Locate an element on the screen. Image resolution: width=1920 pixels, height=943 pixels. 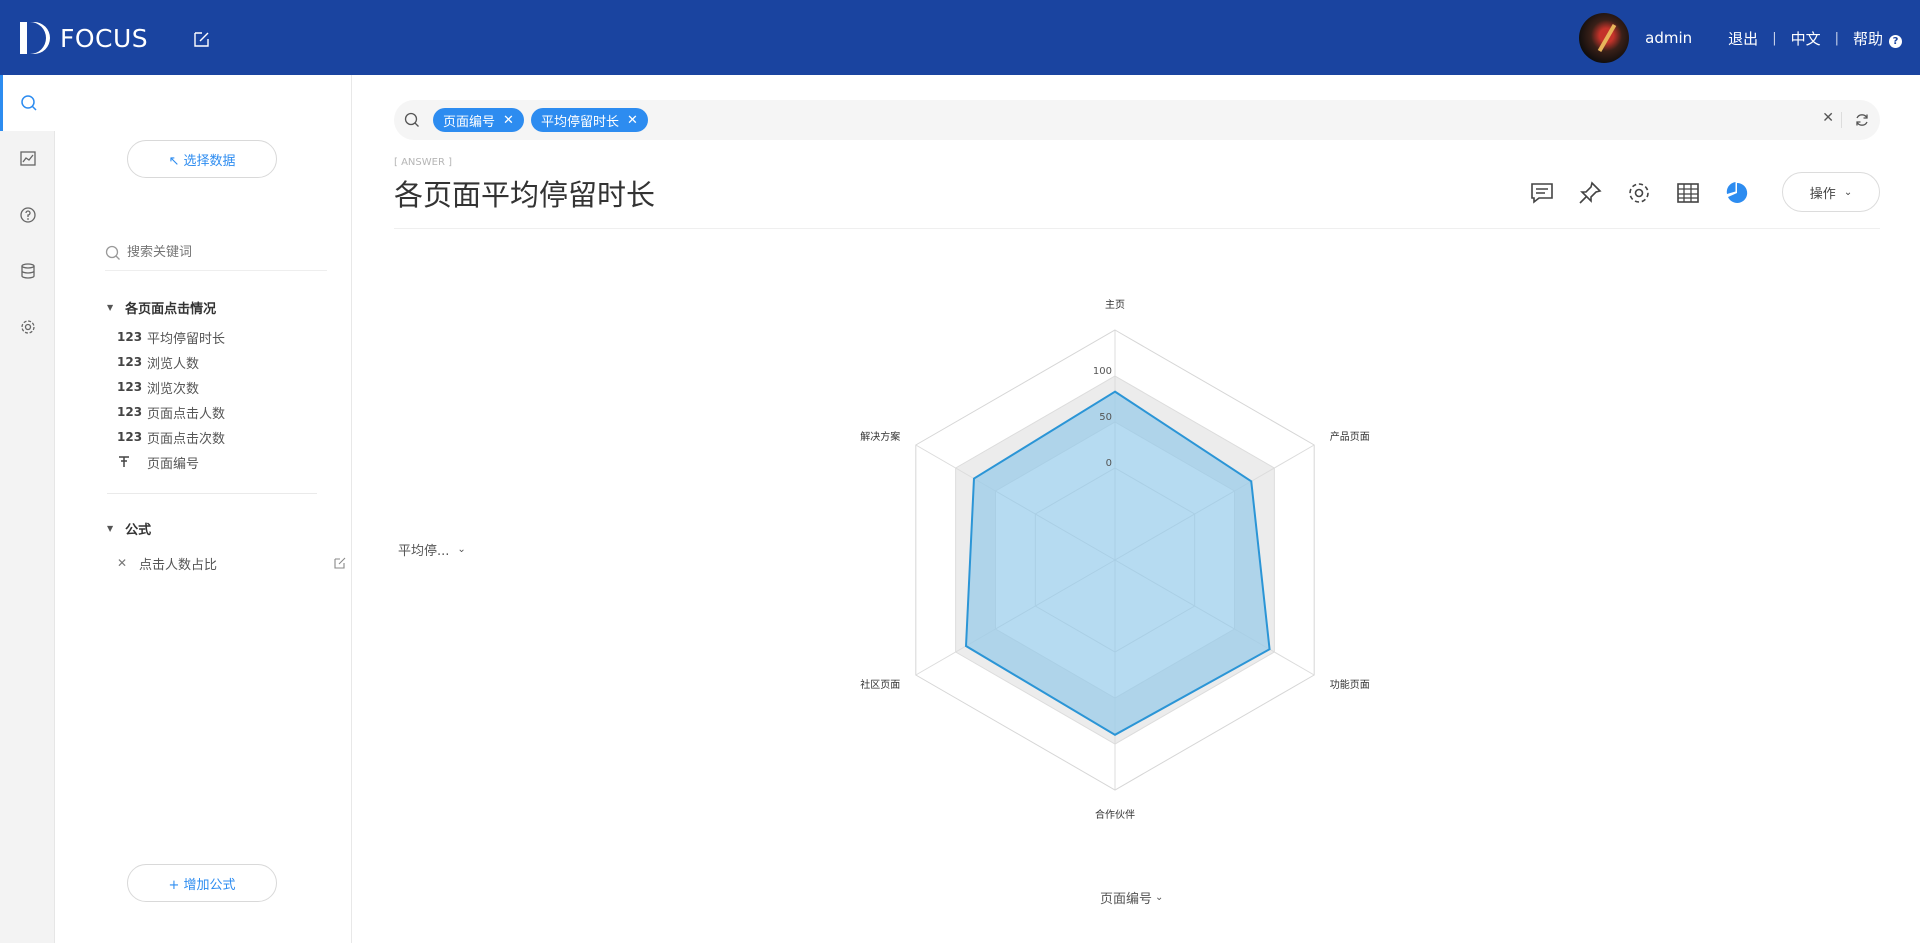
field-item: 123 页面点击次数 is located at coordinates (171, 437).